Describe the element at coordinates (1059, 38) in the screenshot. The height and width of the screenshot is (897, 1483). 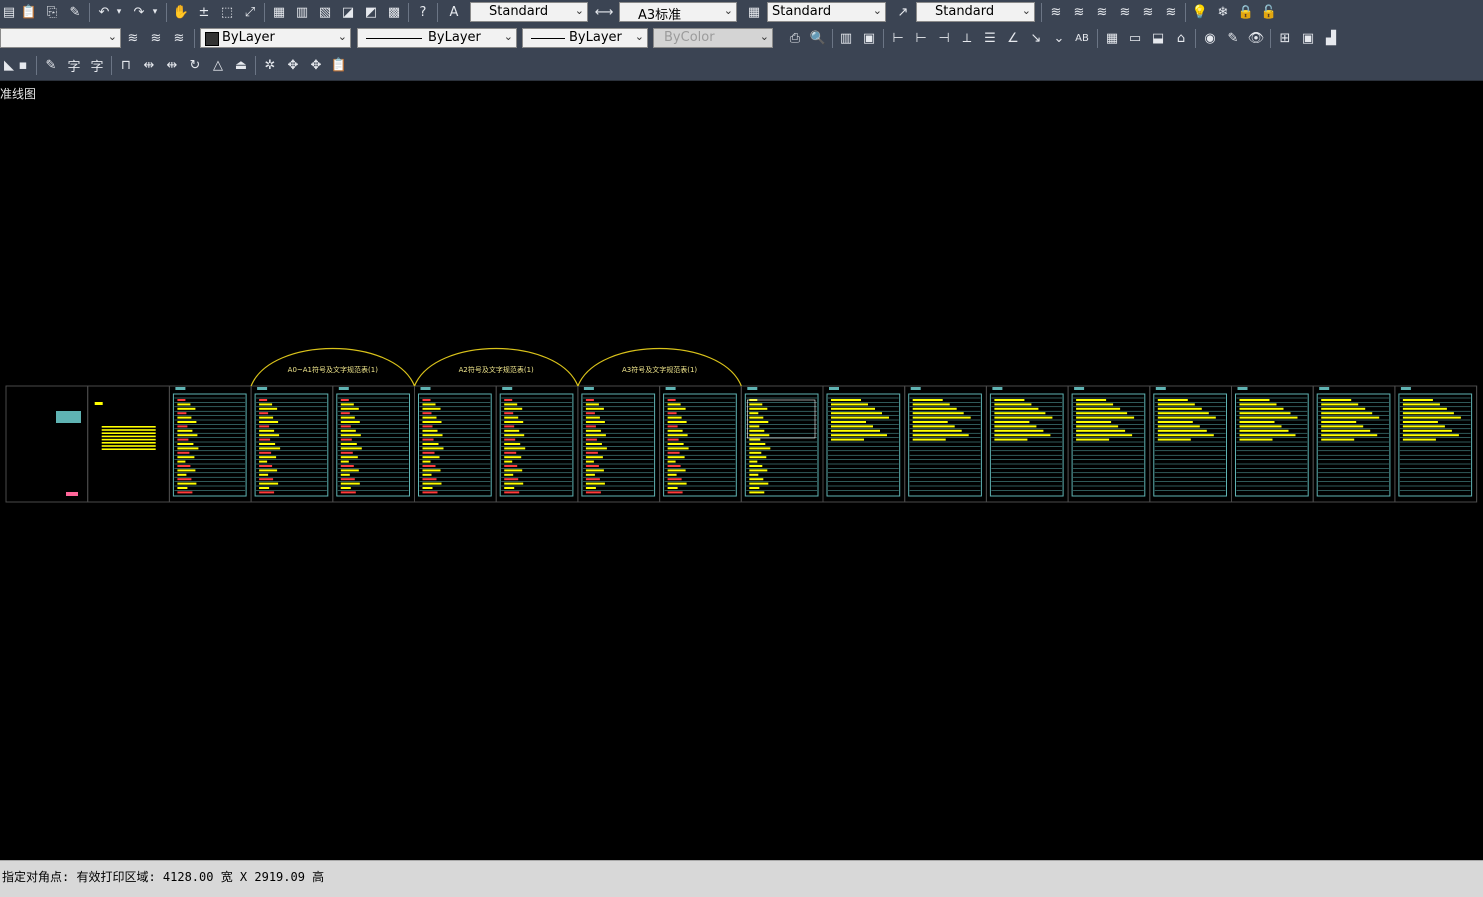
I see `tolerance-icon: ⌄` at that location.